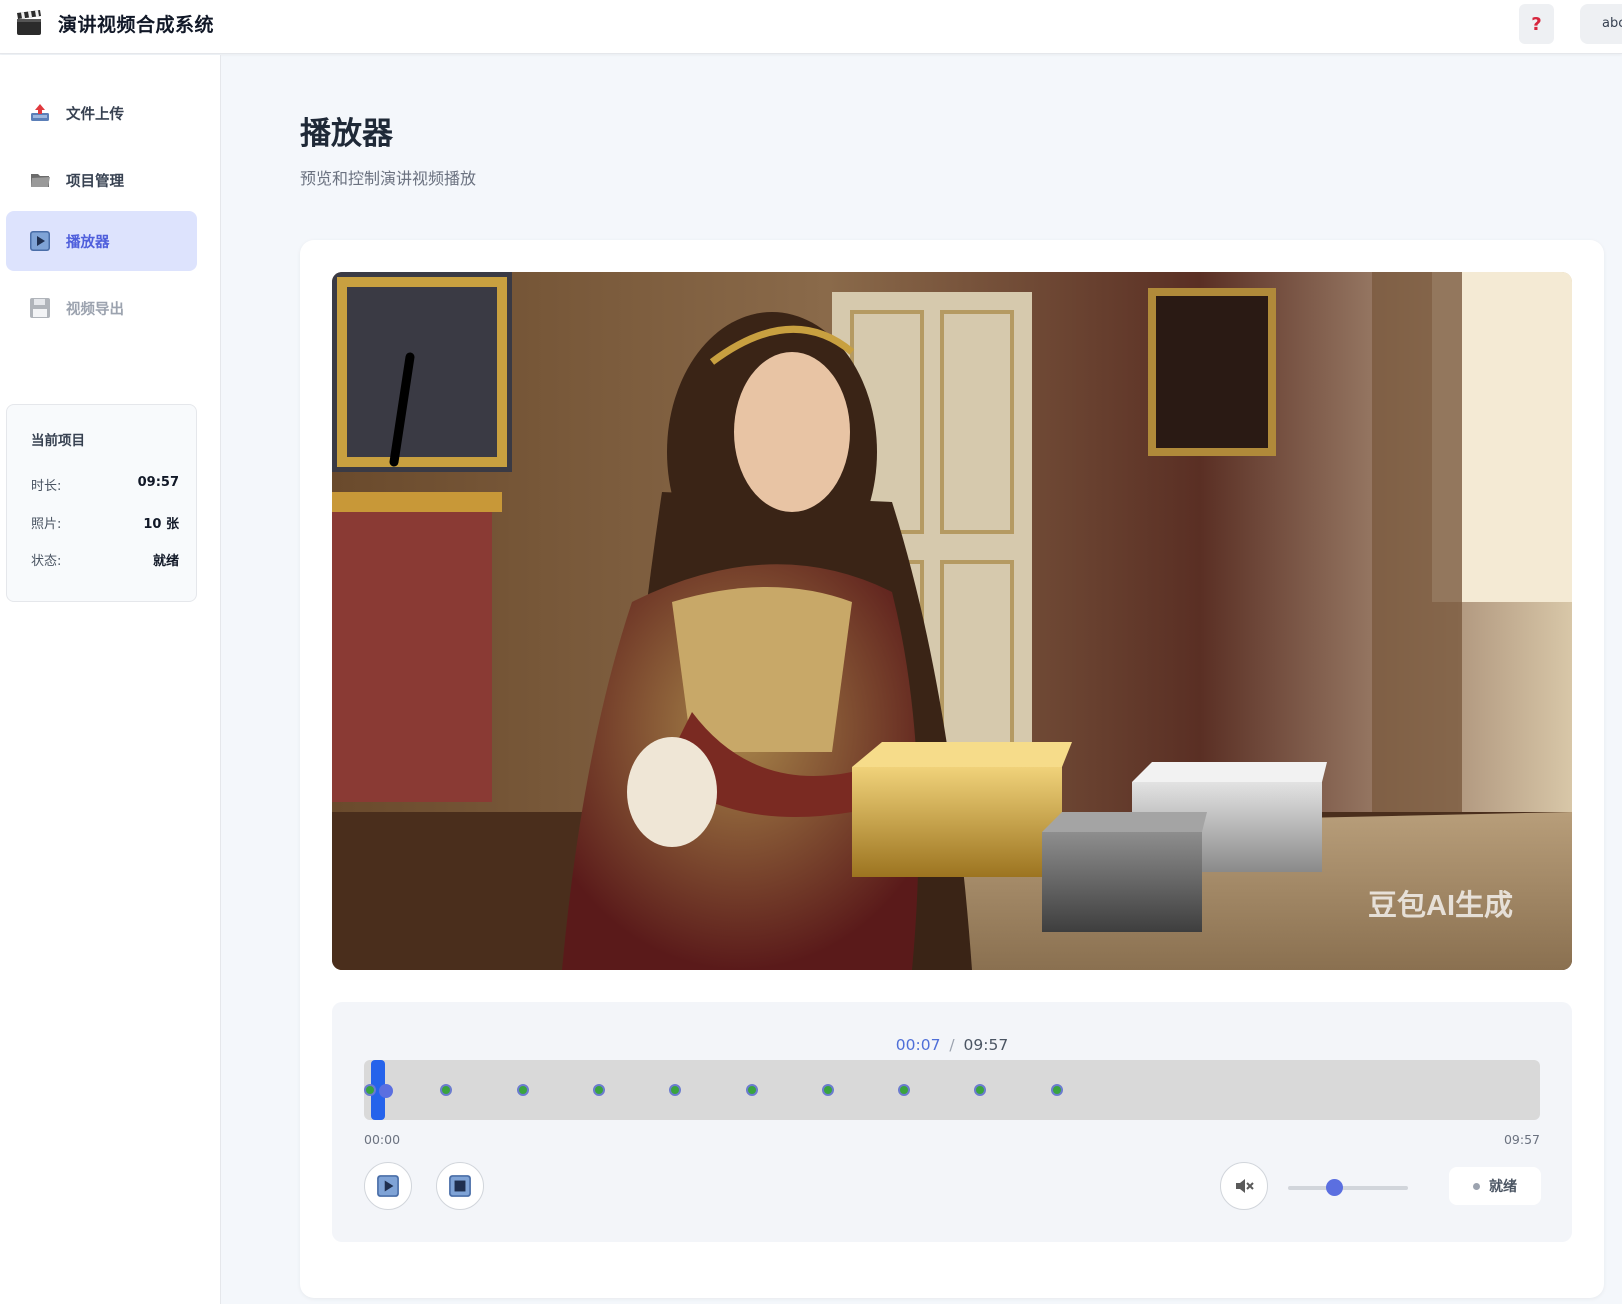 This screenshot has height=1304, width=1622. I want to click on video-watermark: 豆包AI生成, so click(1440, 905).